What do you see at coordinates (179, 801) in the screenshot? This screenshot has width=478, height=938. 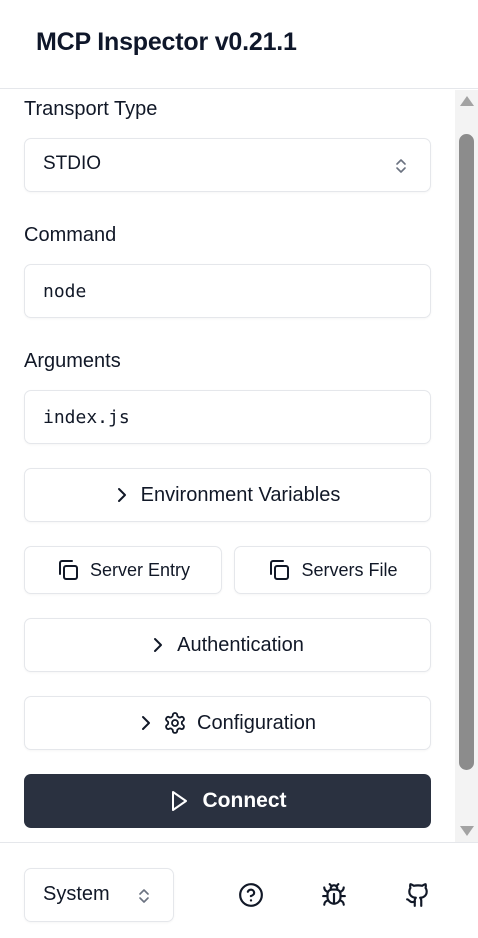 I see `play-icon` at bounding box center [179, 801].